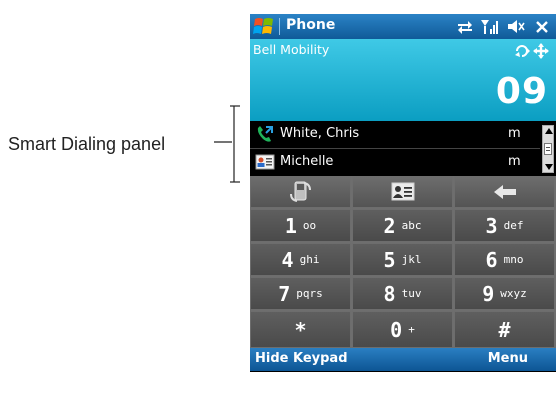  What do you see at coordinates (227, 144) in the screenshot?
I see `callout-bracket` at bounding box center [227, 144].